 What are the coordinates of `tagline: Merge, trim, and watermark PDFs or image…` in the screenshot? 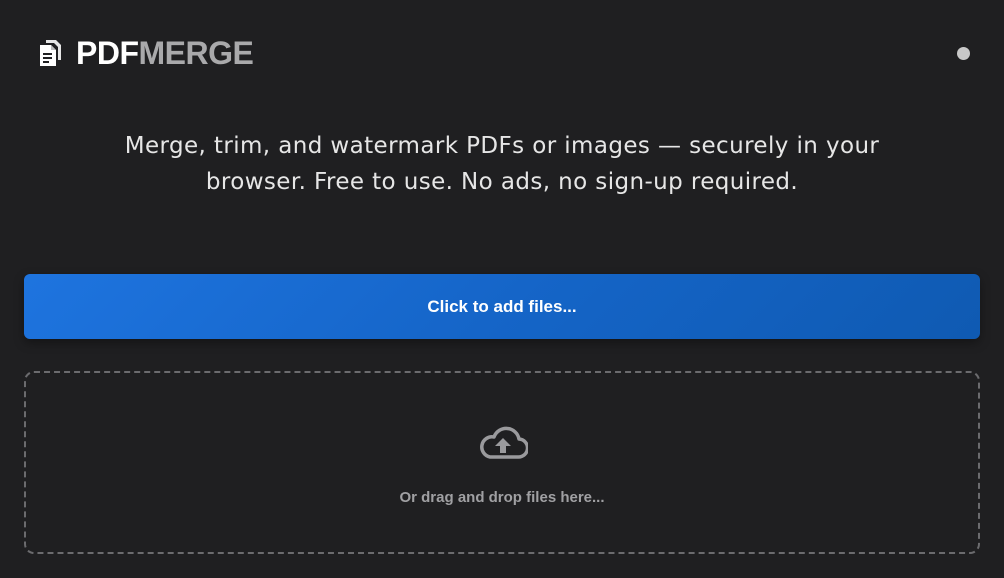 It's located at (502, 164).